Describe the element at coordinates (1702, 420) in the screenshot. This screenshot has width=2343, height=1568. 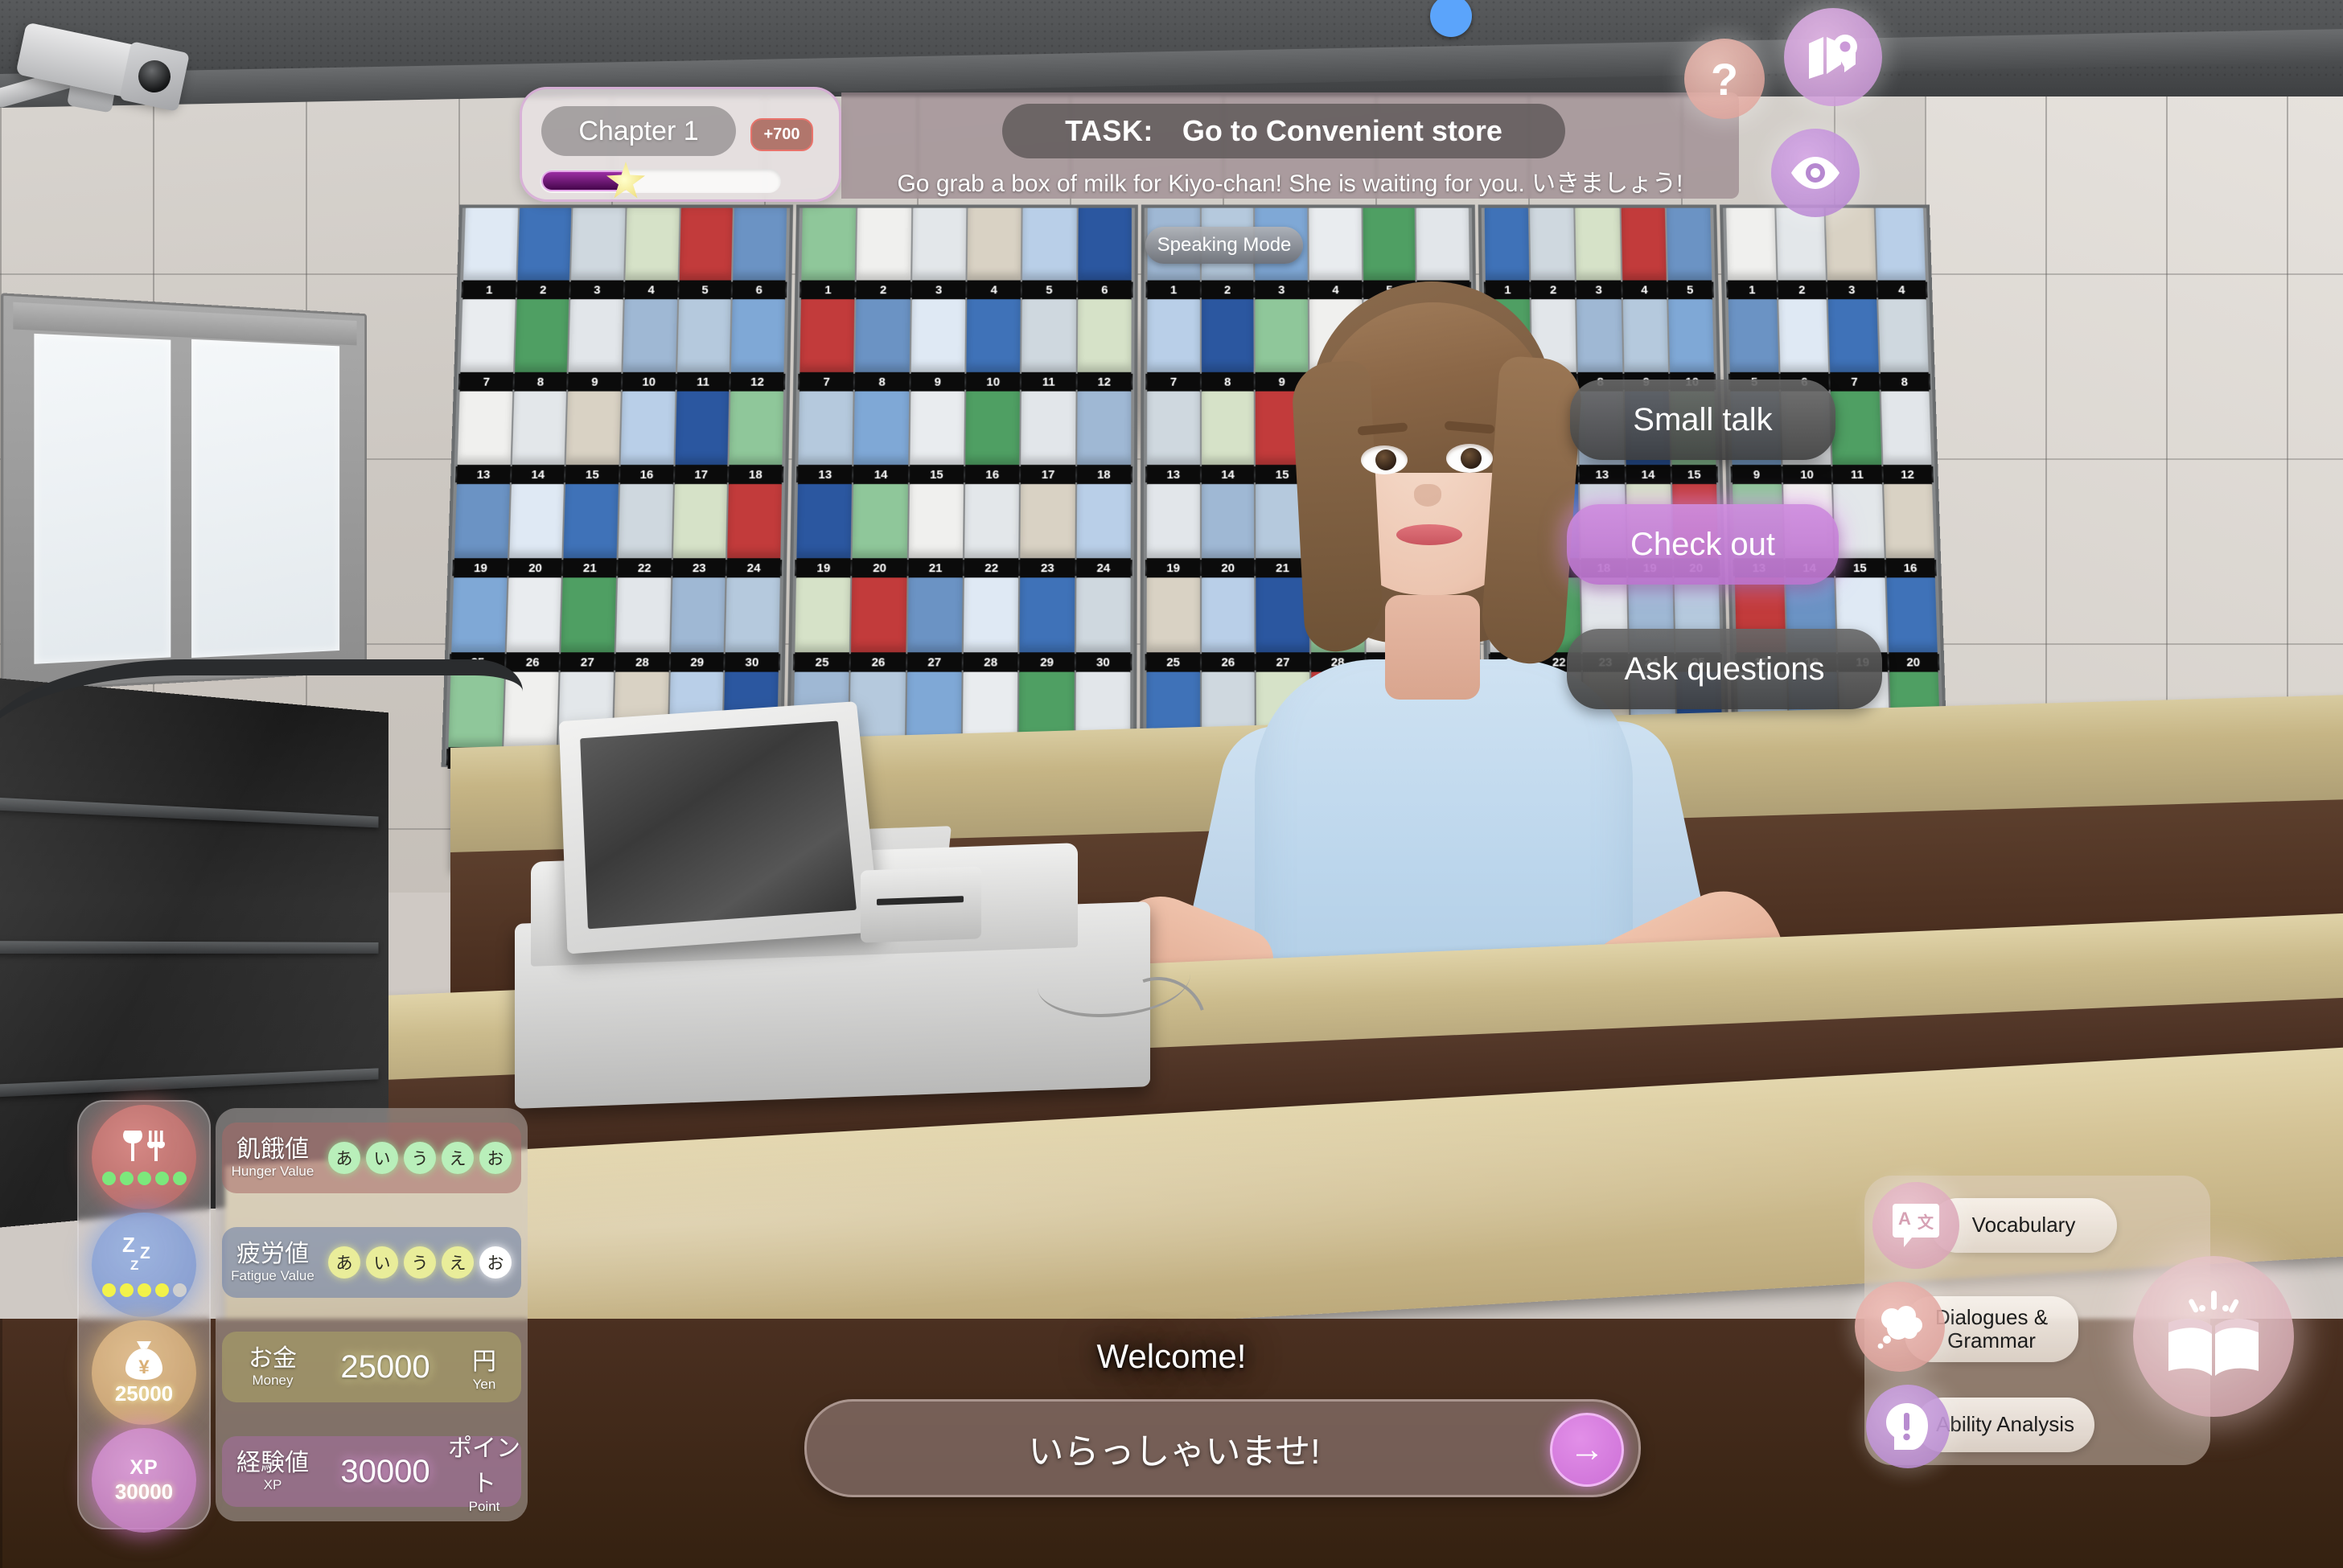
I see `dialogue-option-small-talk: Small talk` at that location.